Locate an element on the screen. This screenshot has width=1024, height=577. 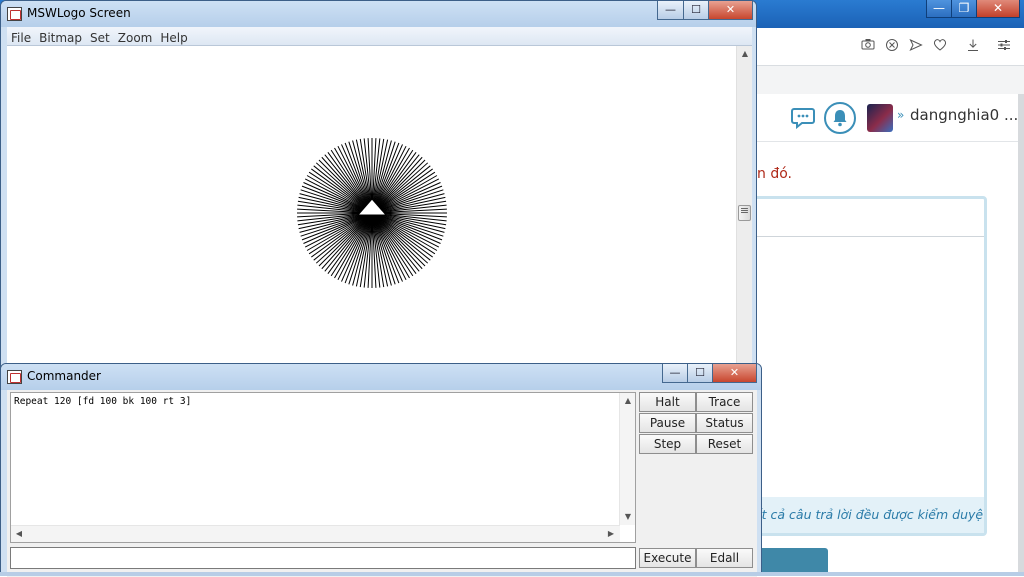
browser-close-button: ✕ is located at coordinates (998, 9).